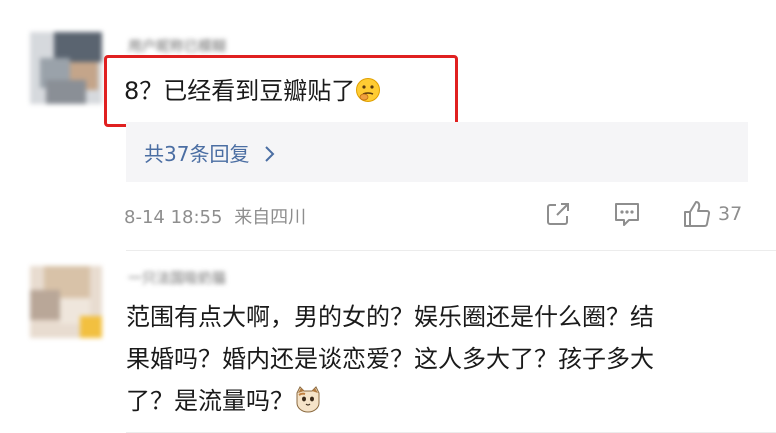 The height and width of the screenshot is (433, 776). What do you see at coordinates (281, 91) in the screenshot?
I see `highlight-box` at bounding box center [281, 91].